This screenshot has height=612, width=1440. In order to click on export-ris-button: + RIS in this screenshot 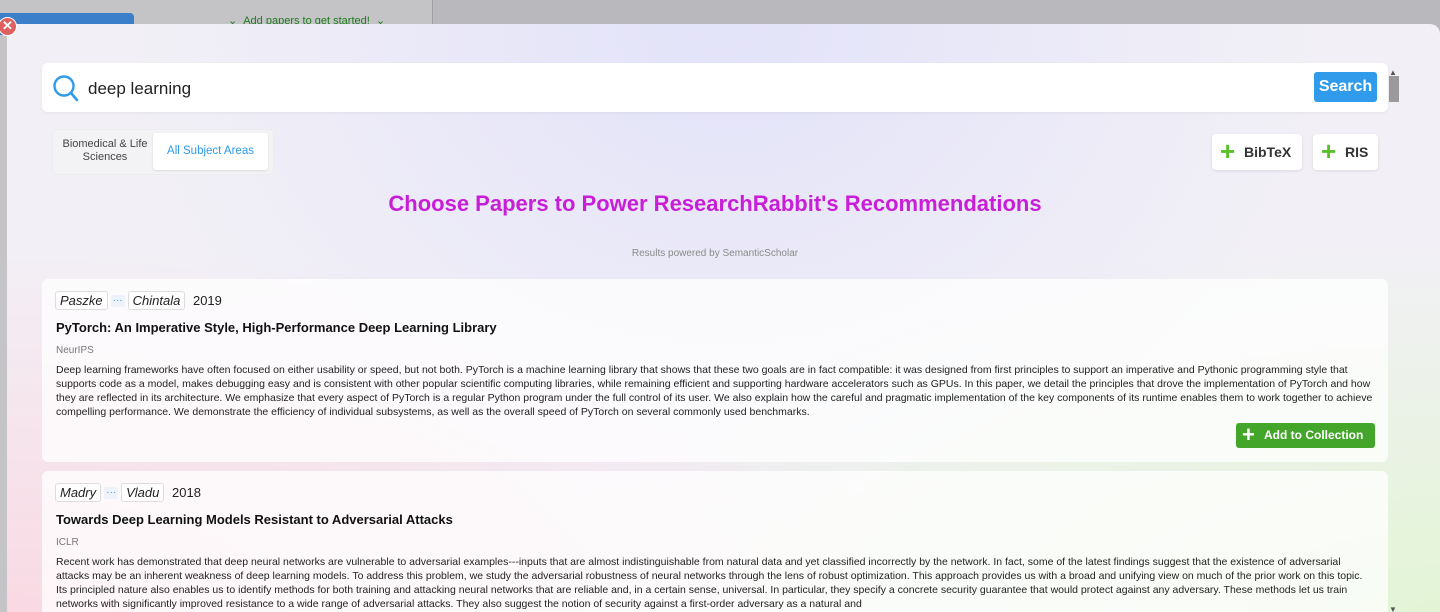, I will do `click(1345, 152)`.